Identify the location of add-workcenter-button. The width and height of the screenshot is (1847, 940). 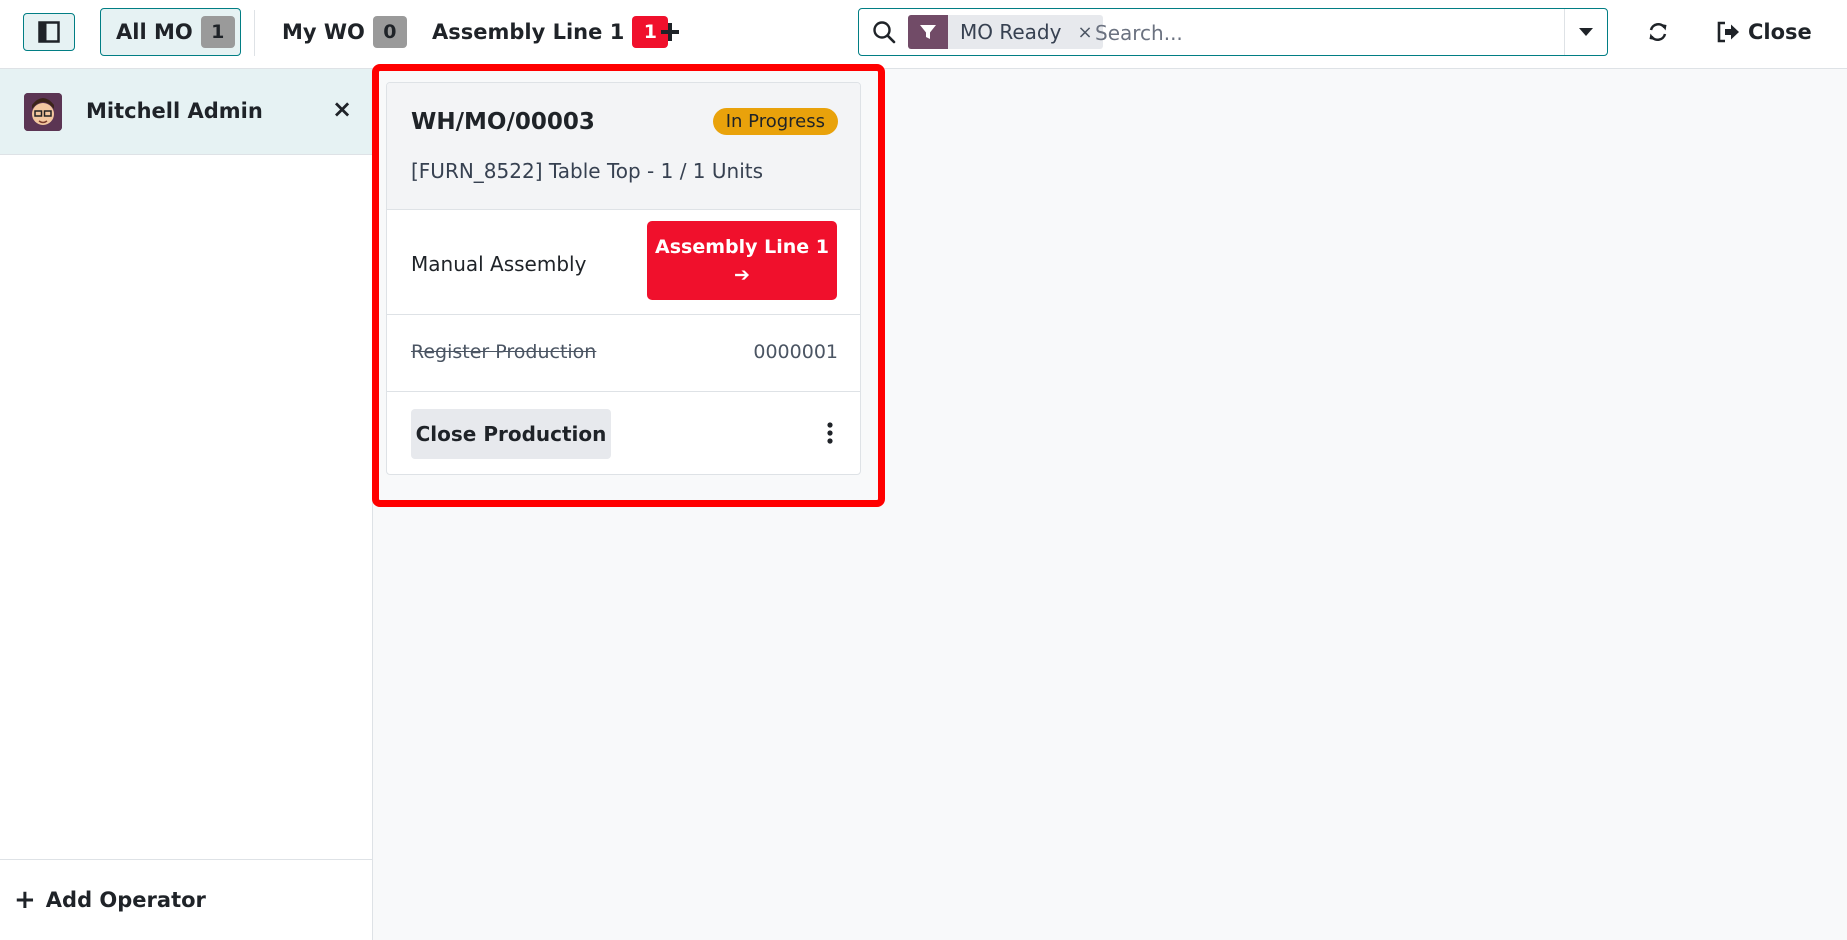
(670, 32).